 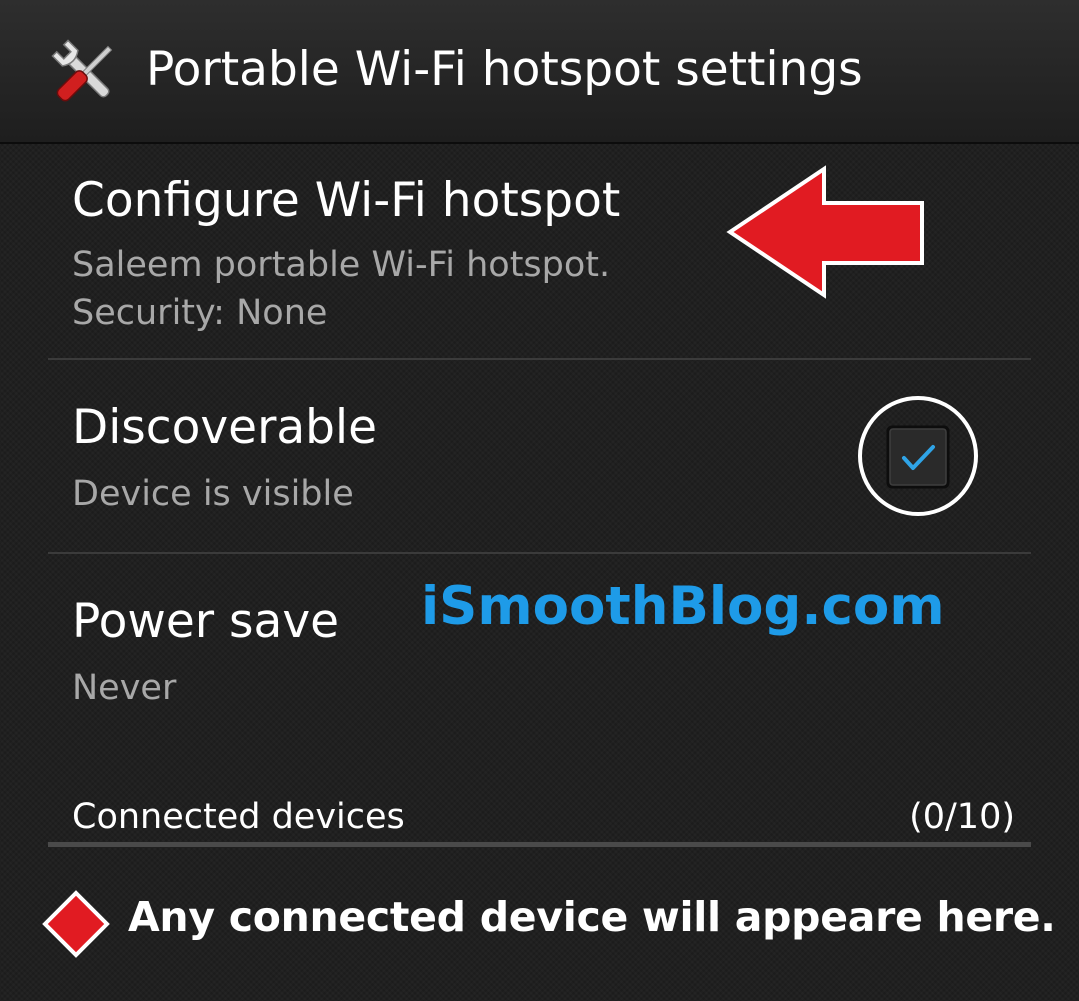 What do you see at coordinates (346, 200) in the screenshot?
I see `configure-title: Configure Wi-Fi hotspot` at bounding box center [346, 200].